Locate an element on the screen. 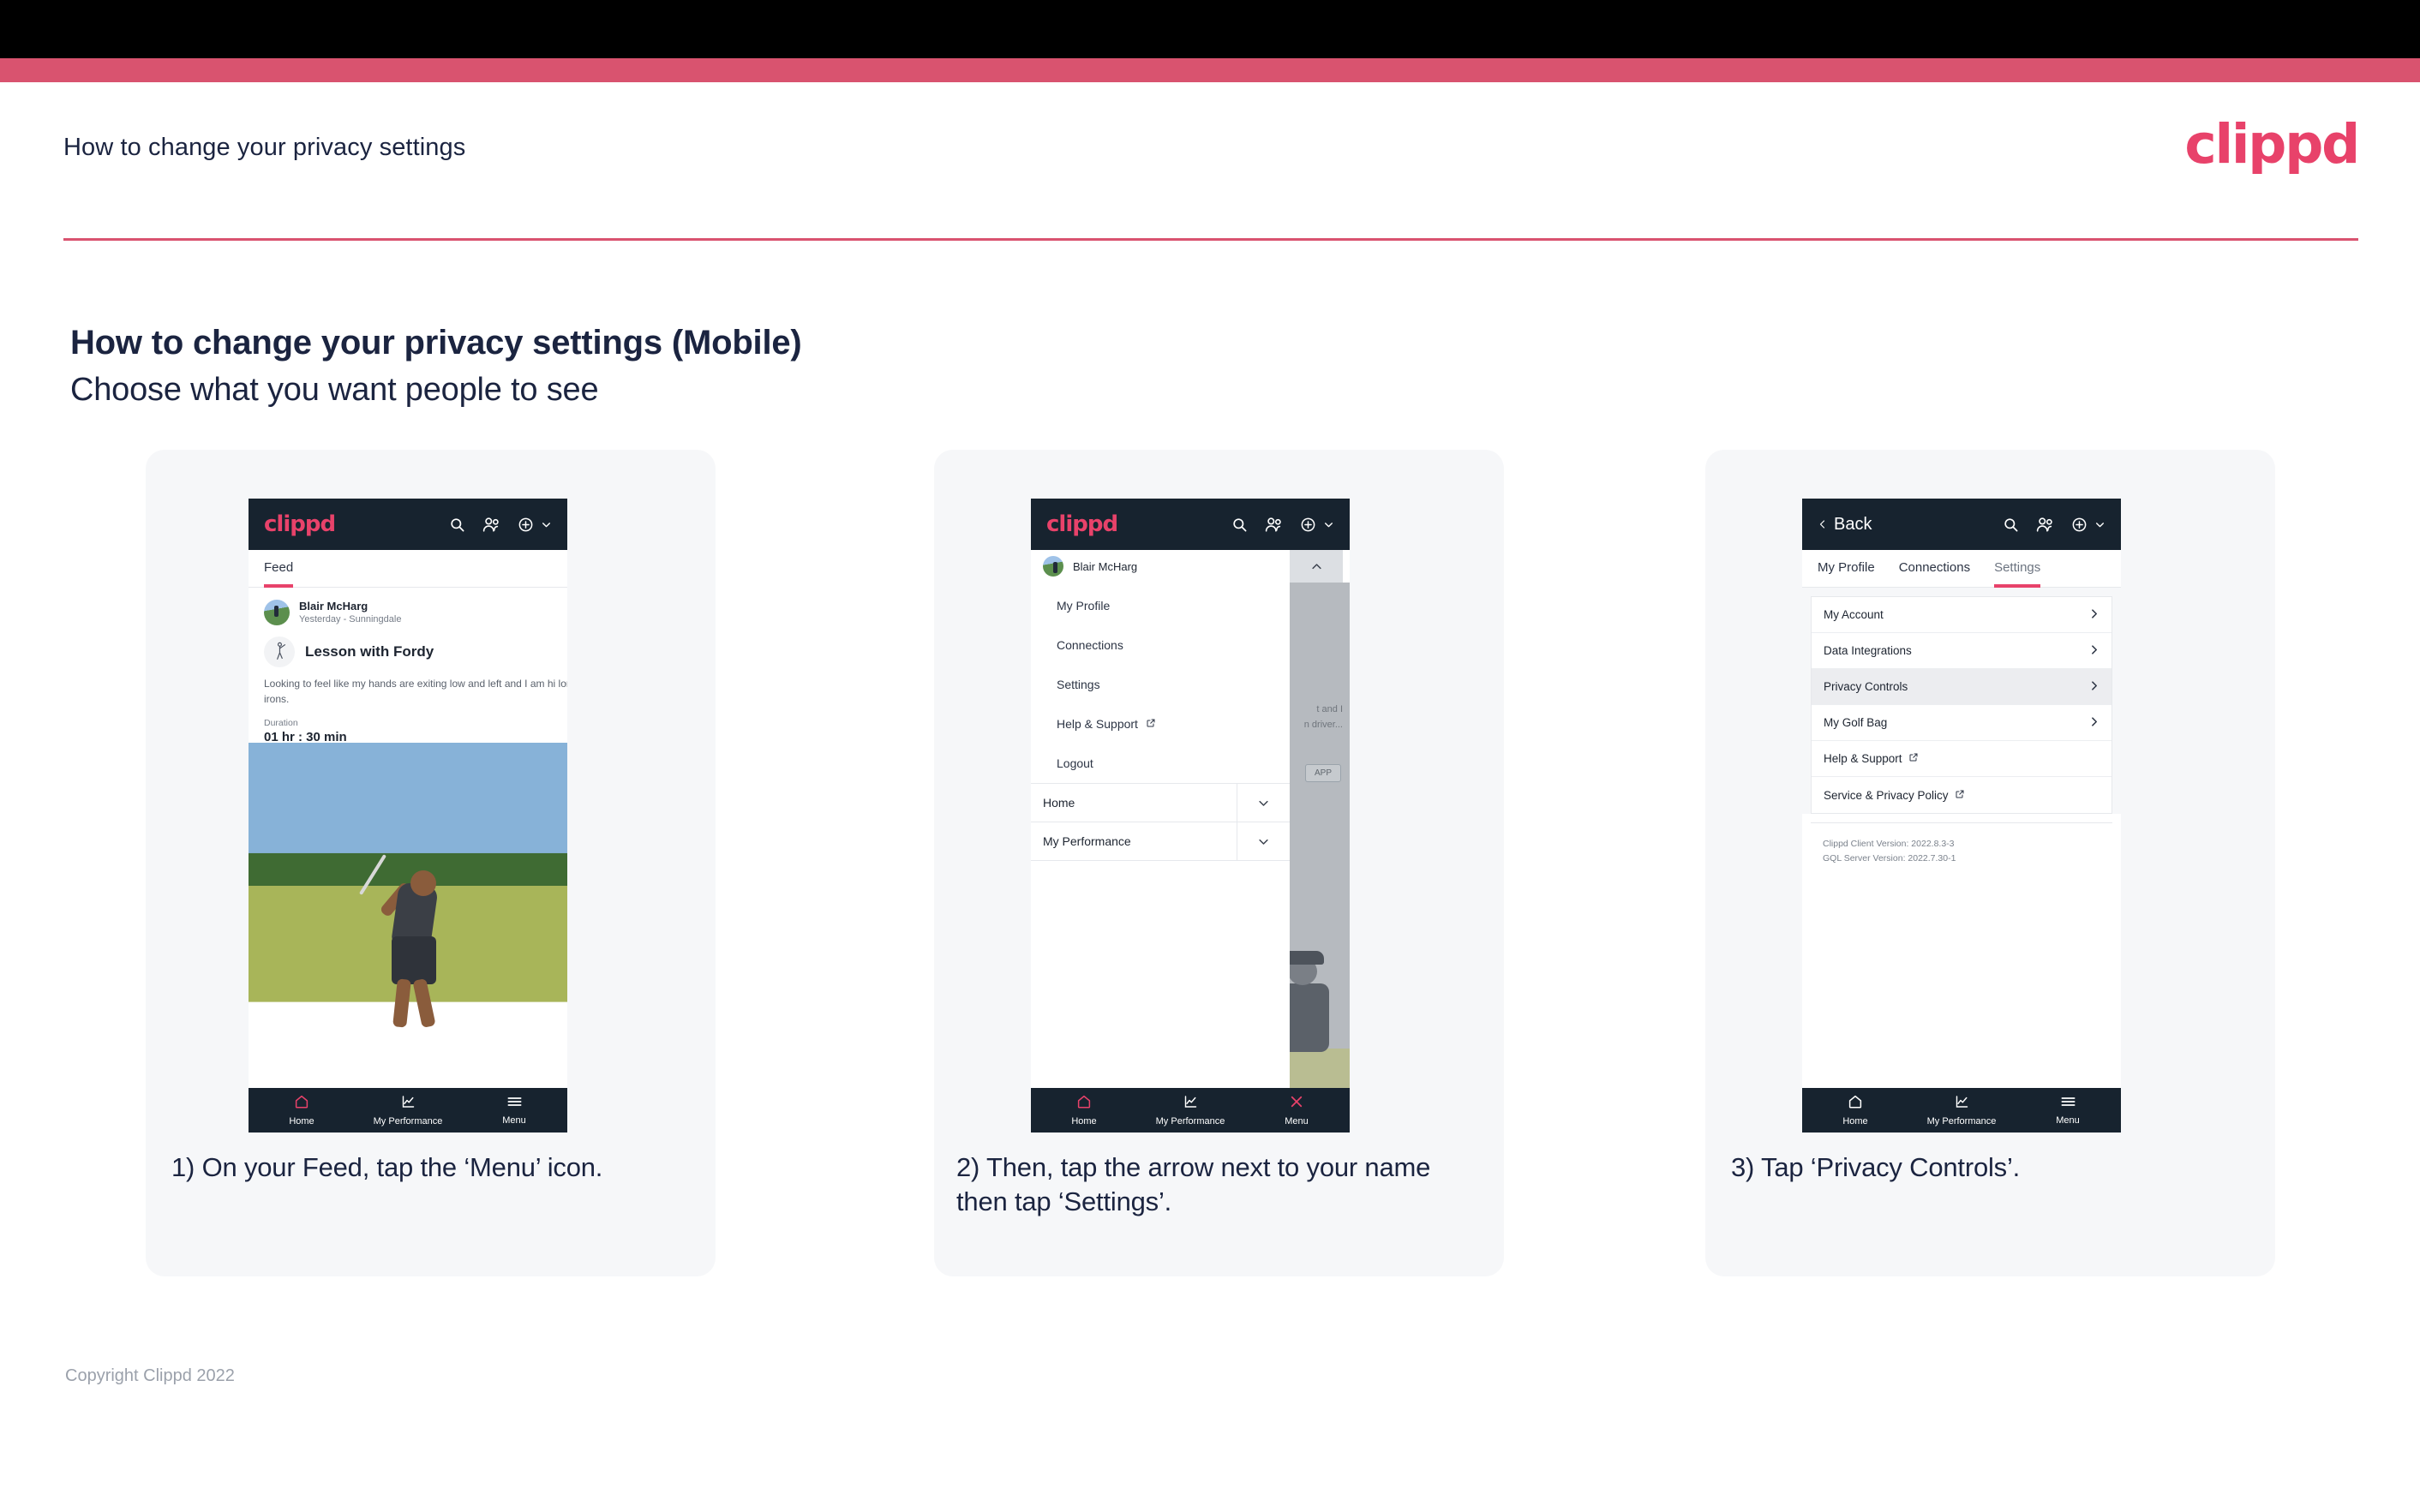 This screenshot has height=1512, width=2420. settings-row-label: My Account is located at coordinates (1854, 614).